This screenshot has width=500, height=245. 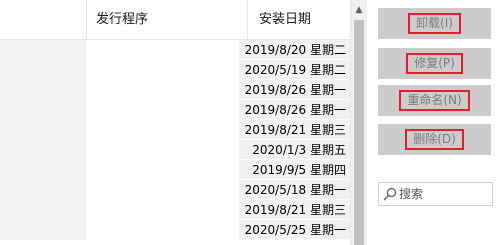 I want to click on list-header: 发行程序 安装日期, so click(x=175, y=20).